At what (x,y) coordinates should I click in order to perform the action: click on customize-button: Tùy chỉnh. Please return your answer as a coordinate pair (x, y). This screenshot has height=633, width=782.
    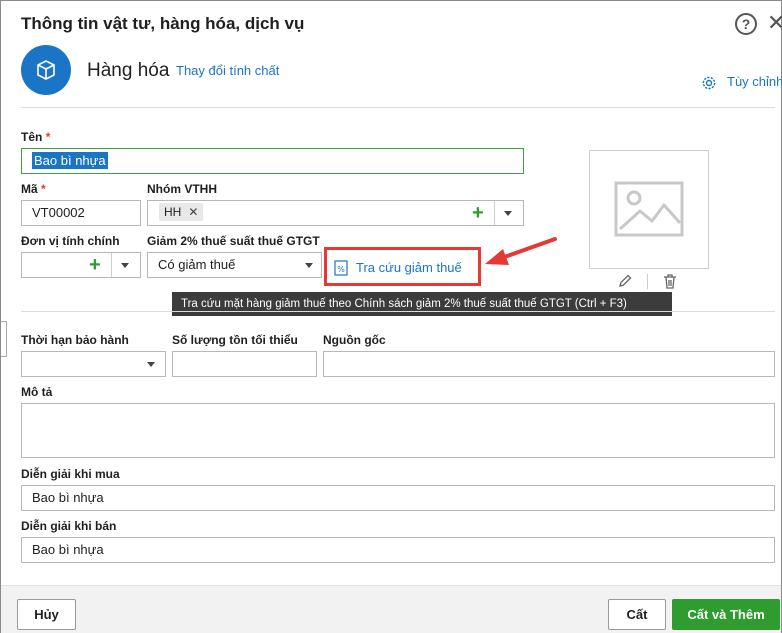
    Looking at the image, I should click on (741, 82).